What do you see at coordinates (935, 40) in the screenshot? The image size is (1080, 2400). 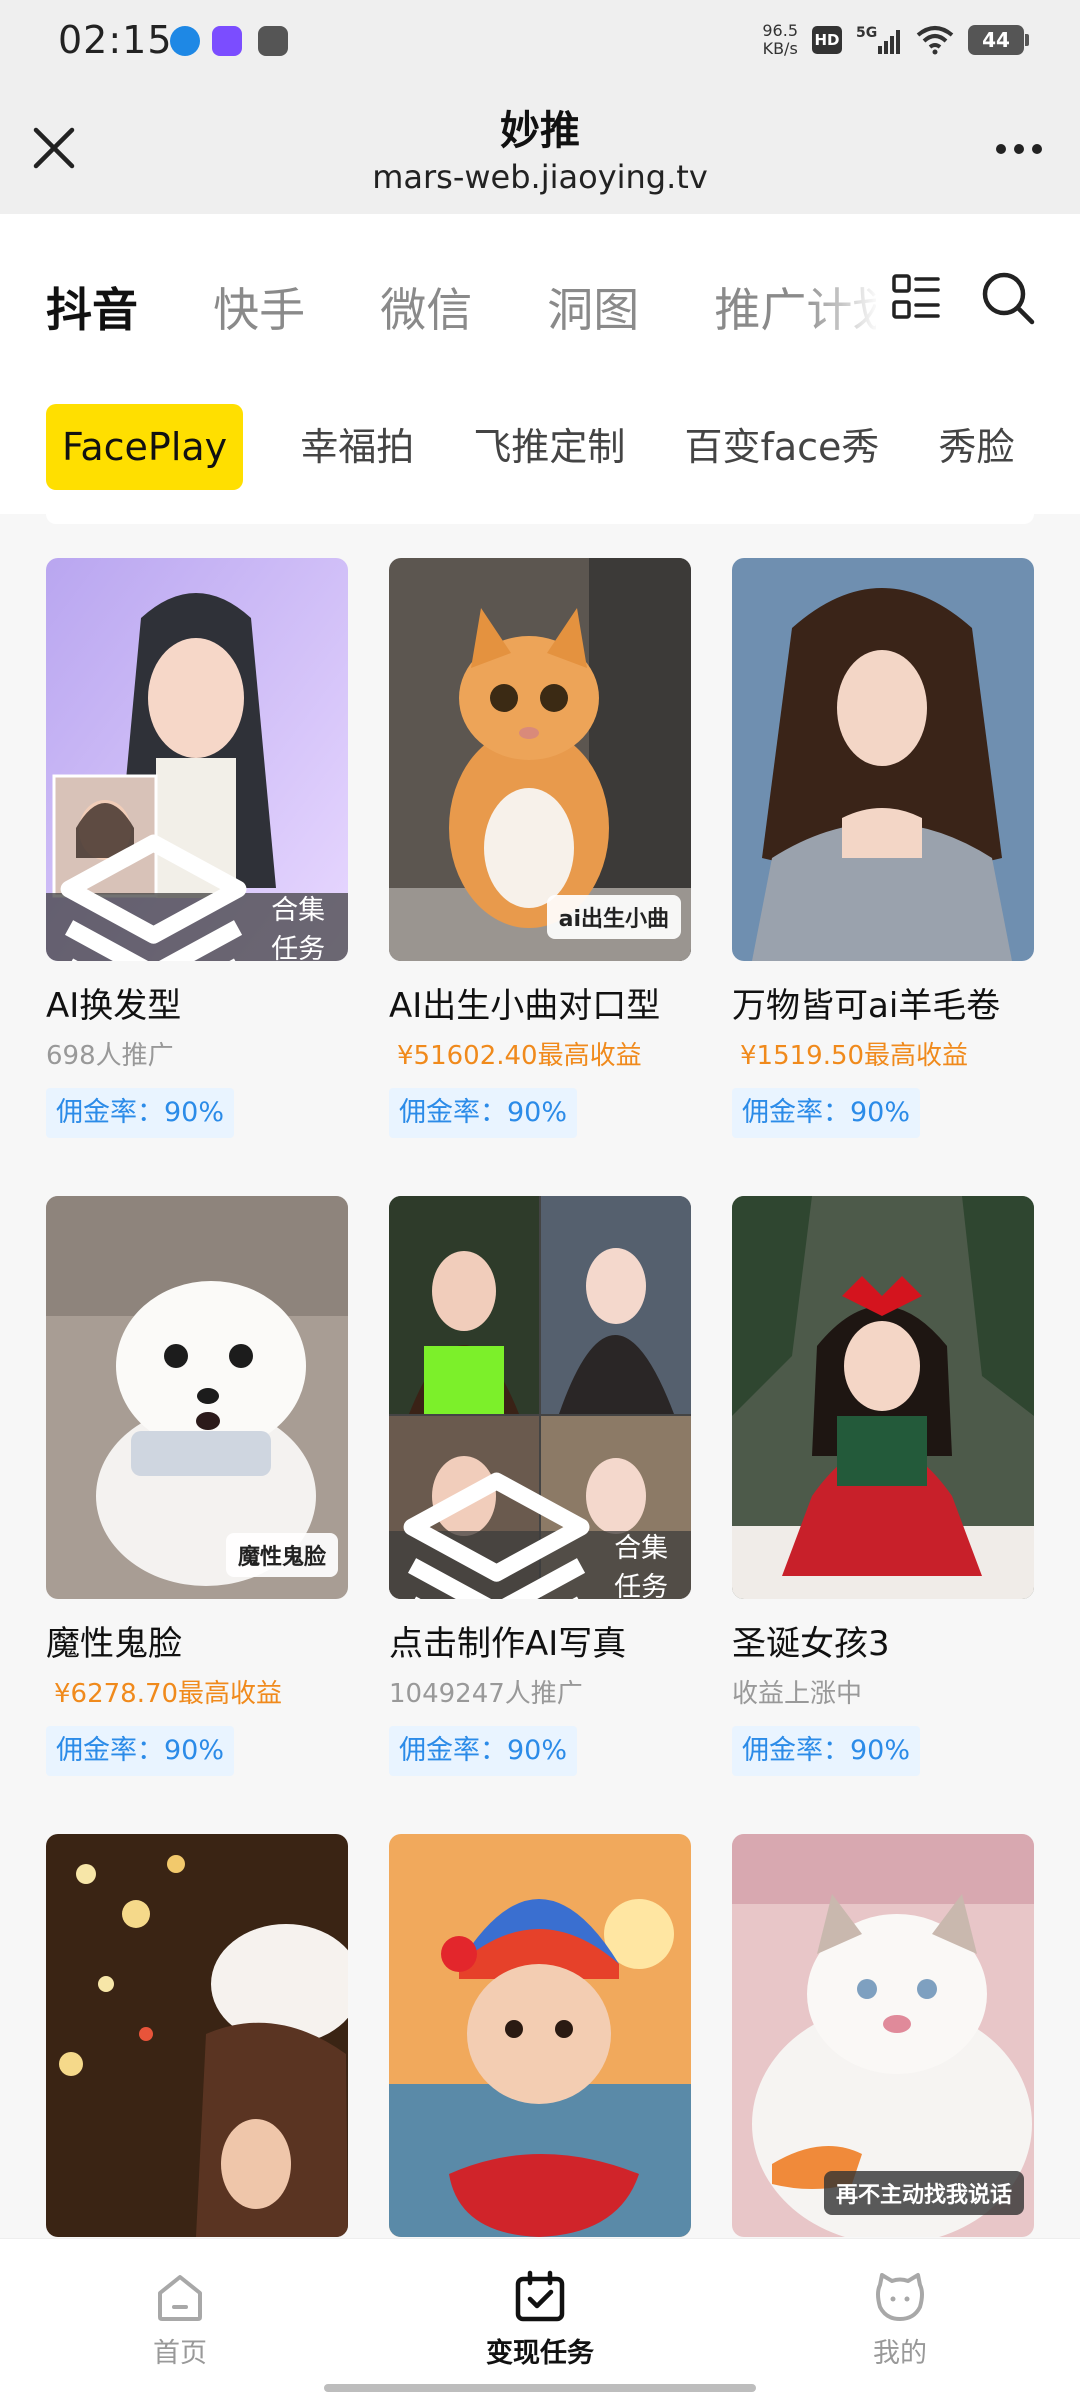 I see `wifi-icon` at bounding box center [935, 40].